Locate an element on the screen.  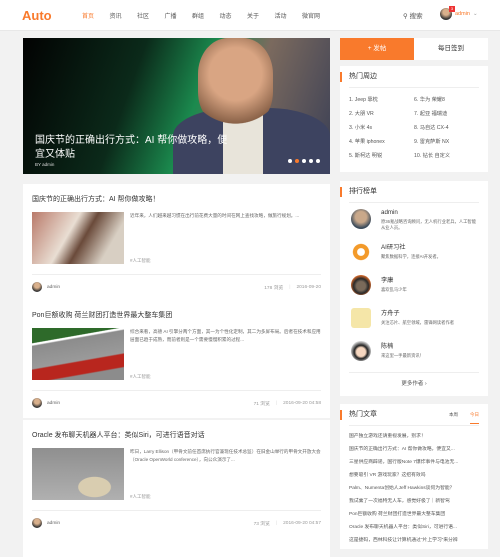
hot-item: 7. 起亚 福瑞迪 is located at coordinates (446, 113).